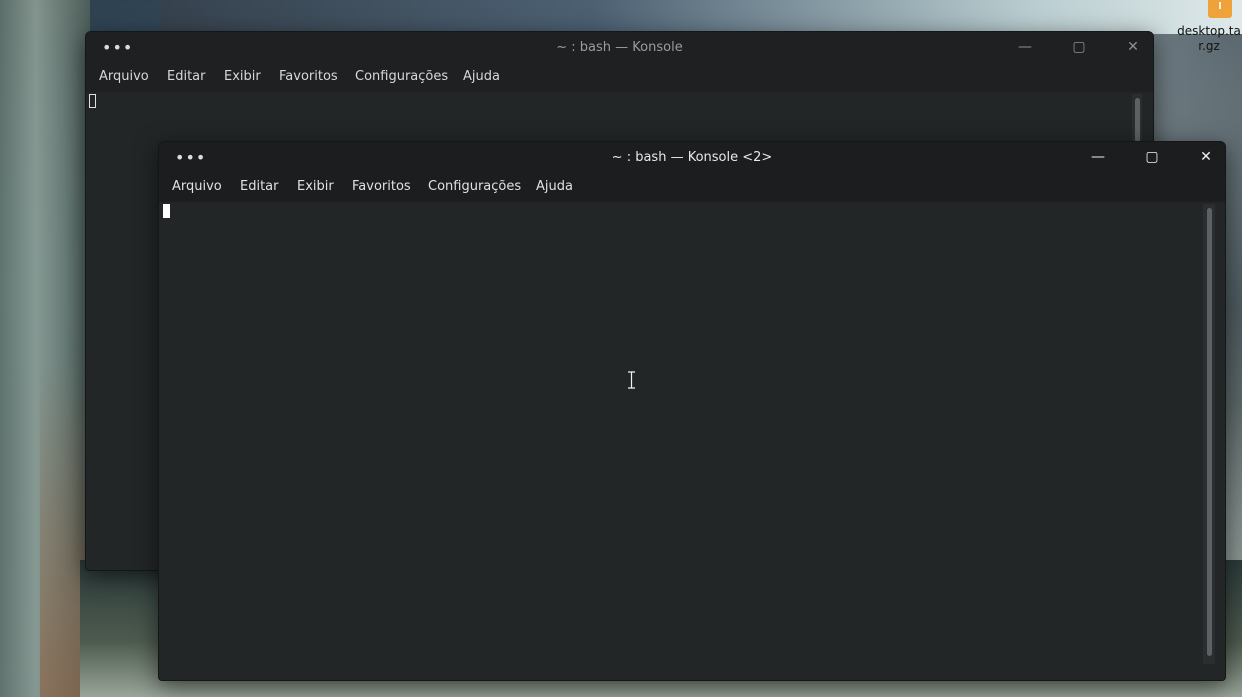  What do you see at coordinates (1209, 38) in the screenshot?
I see `desktop-file-label: desktop.tar.gz` at bounding box center [1209, 38].